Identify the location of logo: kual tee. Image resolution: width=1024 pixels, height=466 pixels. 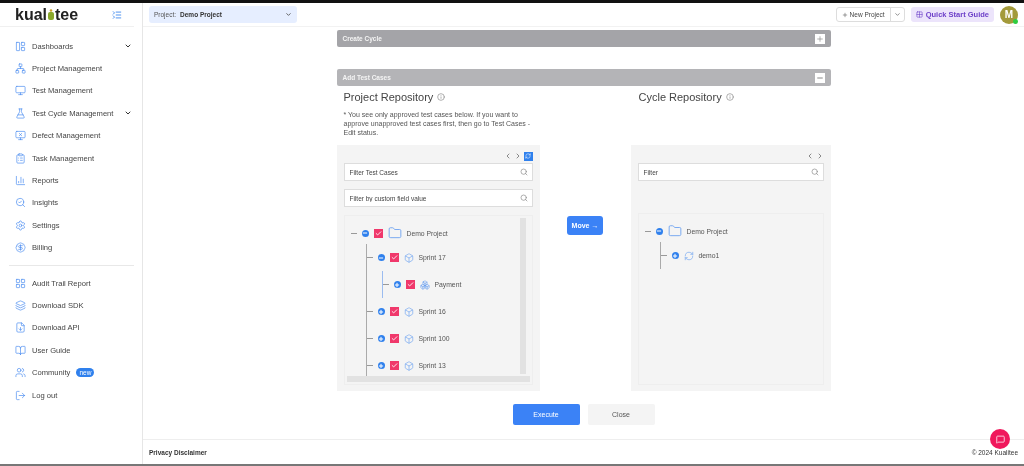
(47, 14).